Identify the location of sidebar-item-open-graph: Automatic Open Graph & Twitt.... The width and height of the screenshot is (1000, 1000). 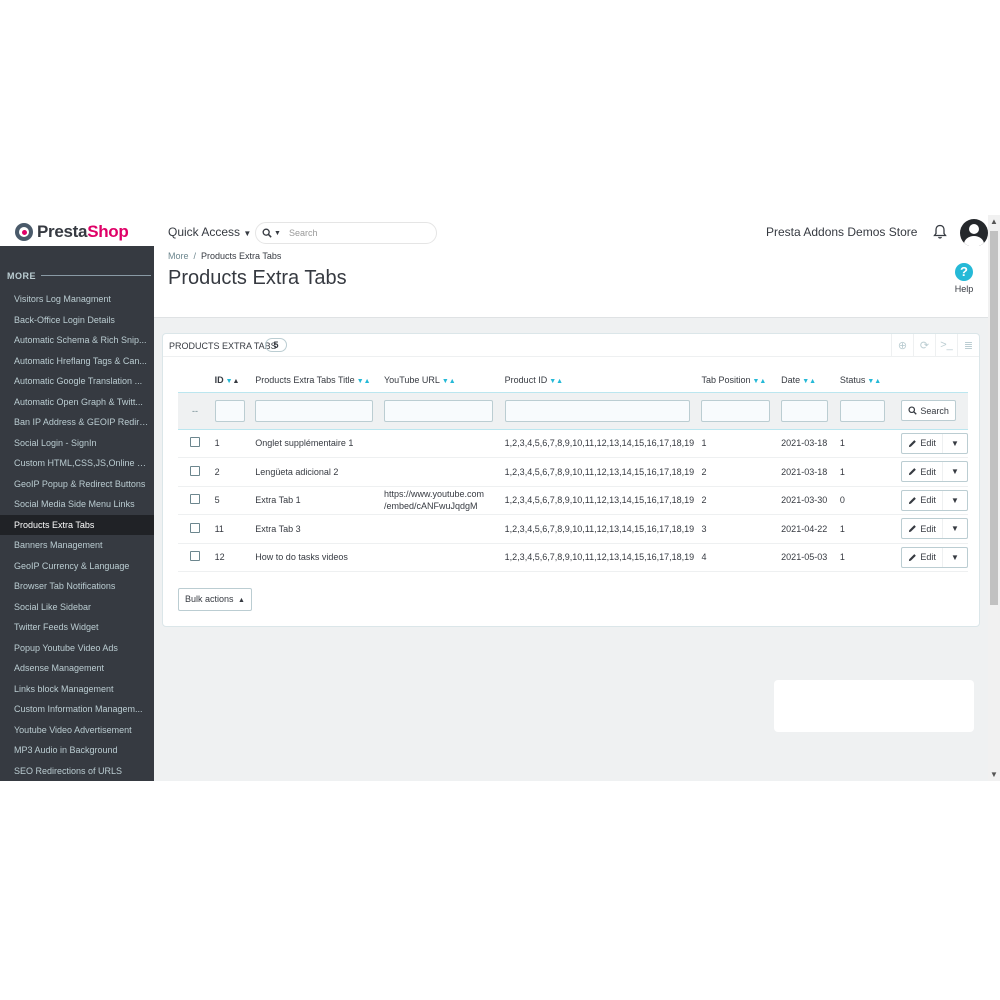
(77, 402).